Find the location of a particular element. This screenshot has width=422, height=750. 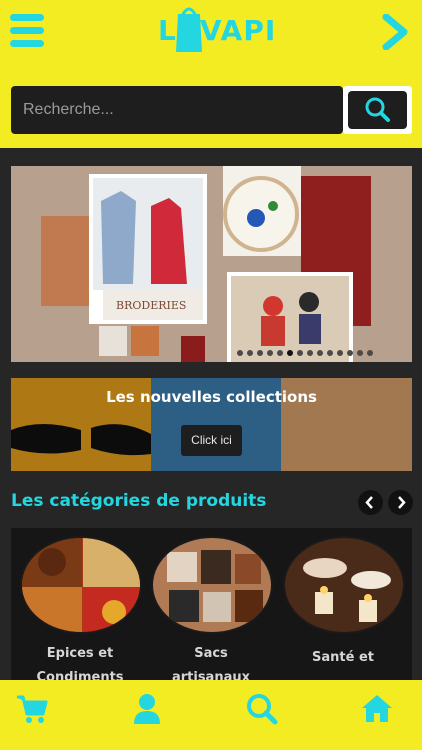

nav-profile is located at coordinates (147, 709).